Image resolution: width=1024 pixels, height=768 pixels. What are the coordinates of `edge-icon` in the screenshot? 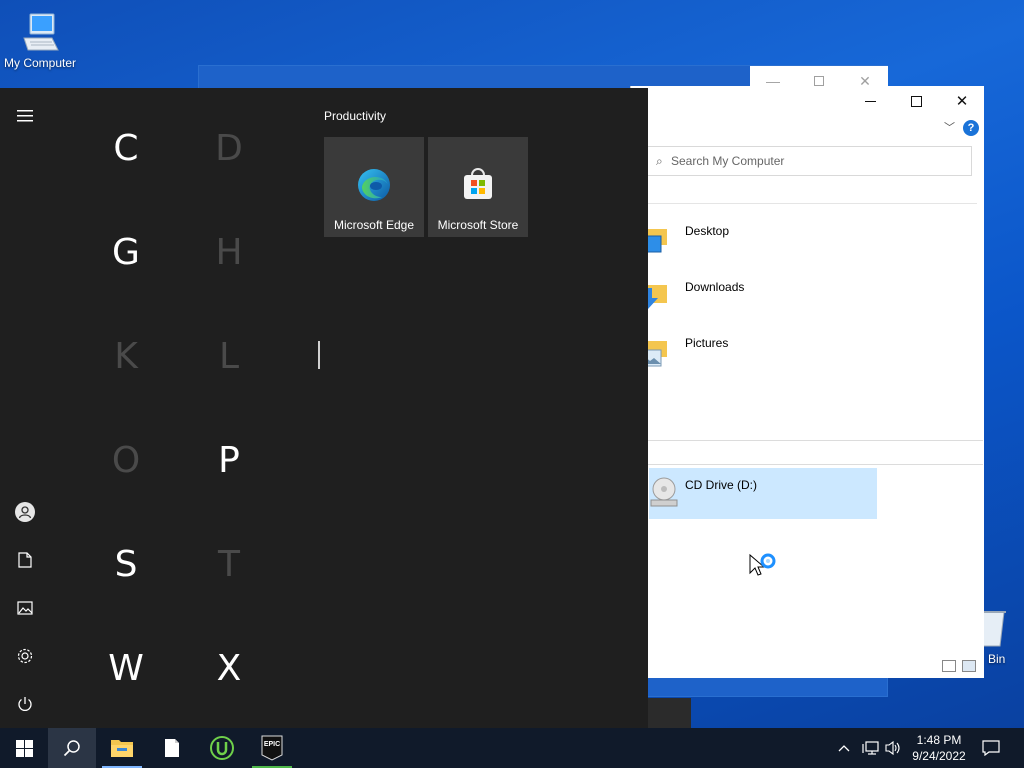 It's located at (374, 185).